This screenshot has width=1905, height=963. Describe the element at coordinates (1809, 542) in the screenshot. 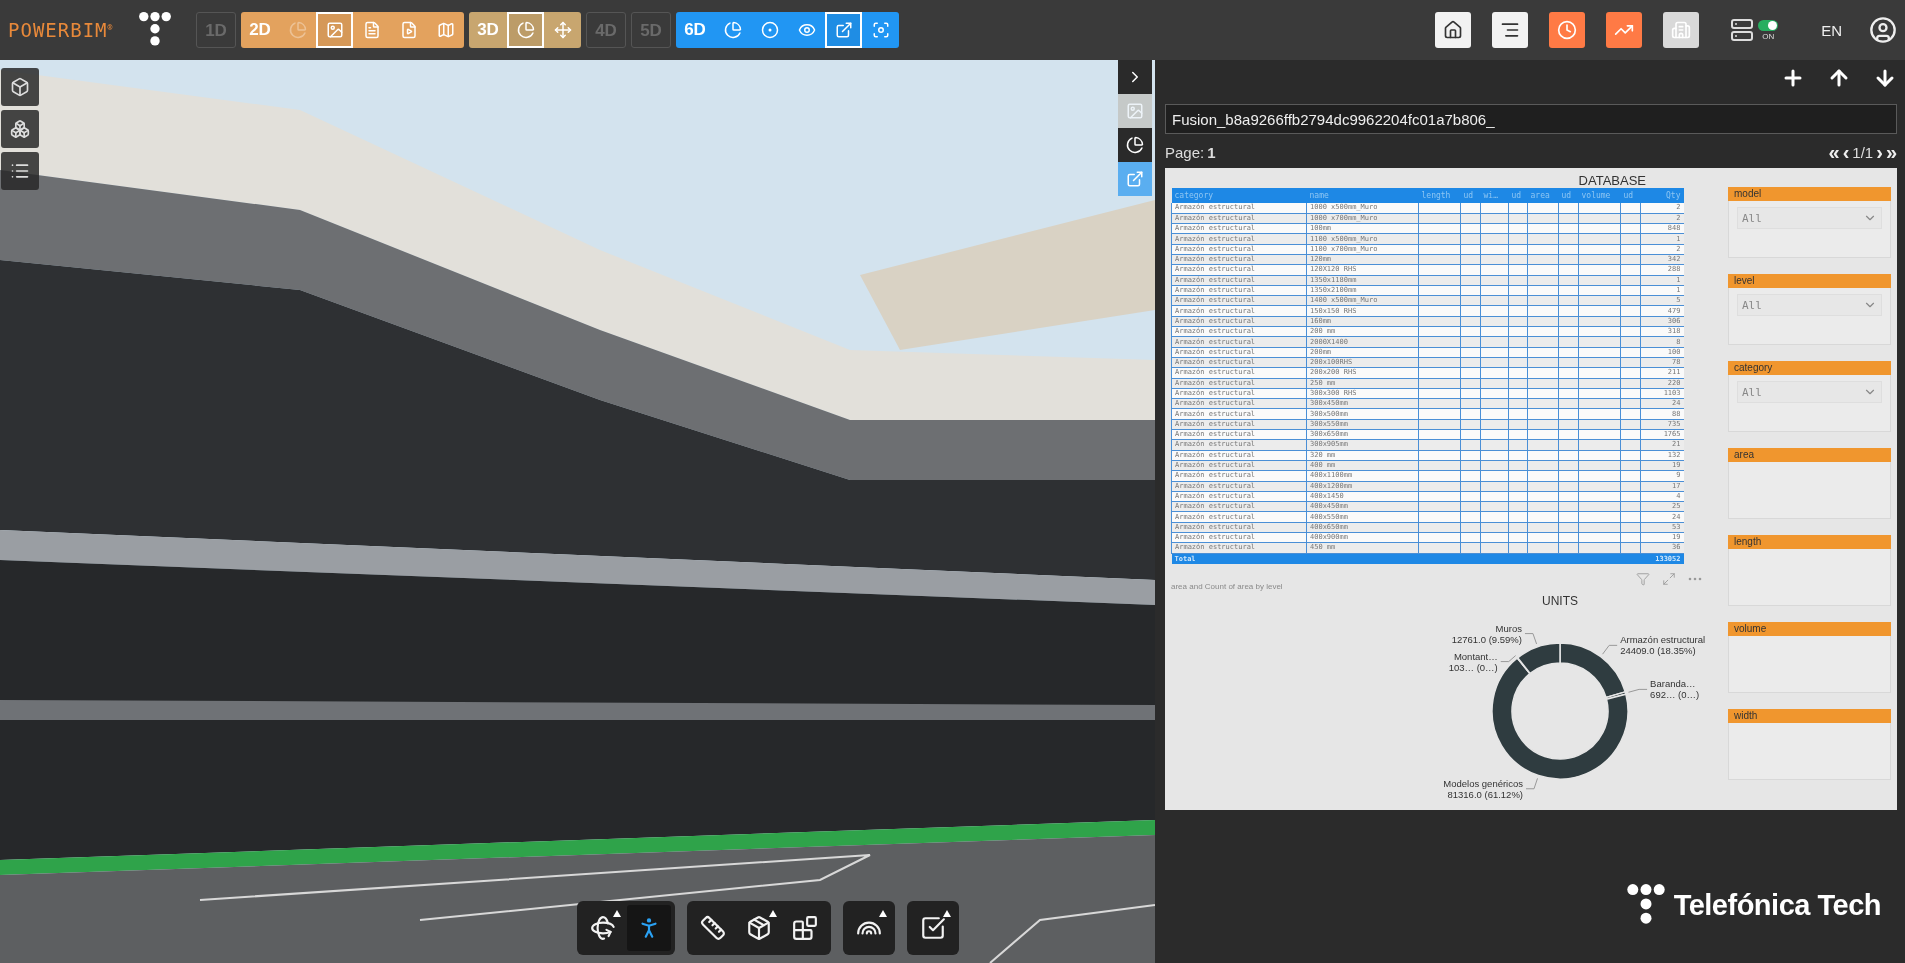

I see `filter-title: length` at that location.